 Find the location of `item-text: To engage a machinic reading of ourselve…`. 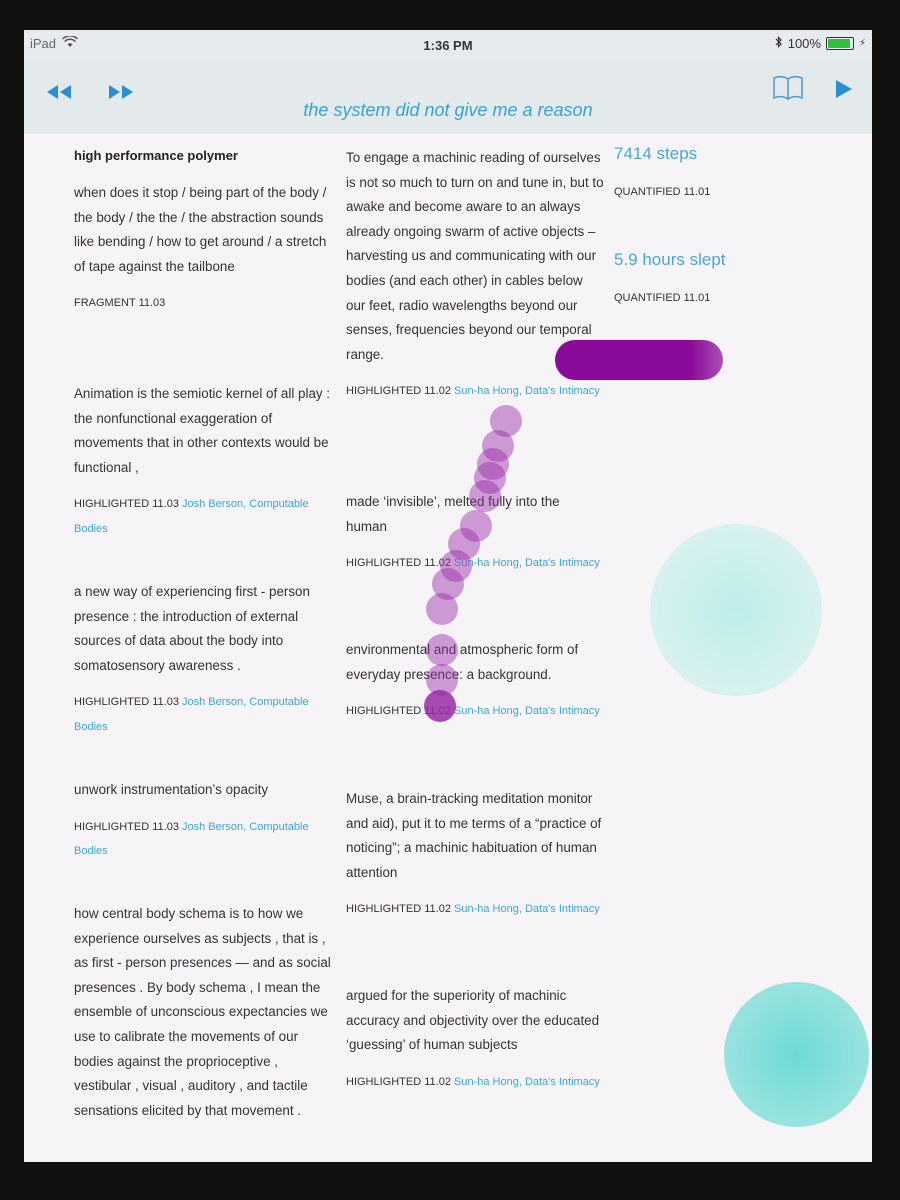

item-text: To engage a machinic reading of ourselve… is located at coordinates (475, 256).